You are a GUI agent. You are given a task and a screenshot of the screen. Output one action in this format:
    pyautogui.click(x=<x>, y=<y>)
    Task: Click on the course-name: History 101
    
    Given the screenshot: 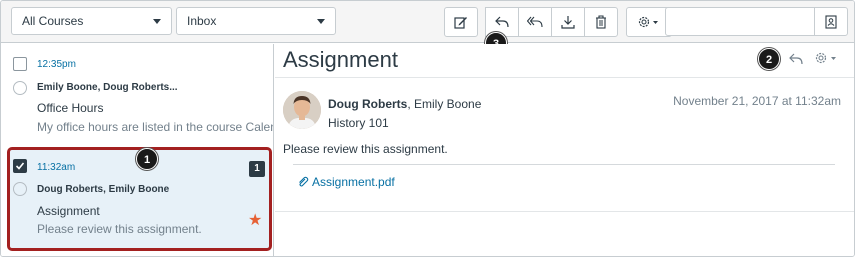 What is the action you would take?
    pyautogui.click(x=358, y=123)
    